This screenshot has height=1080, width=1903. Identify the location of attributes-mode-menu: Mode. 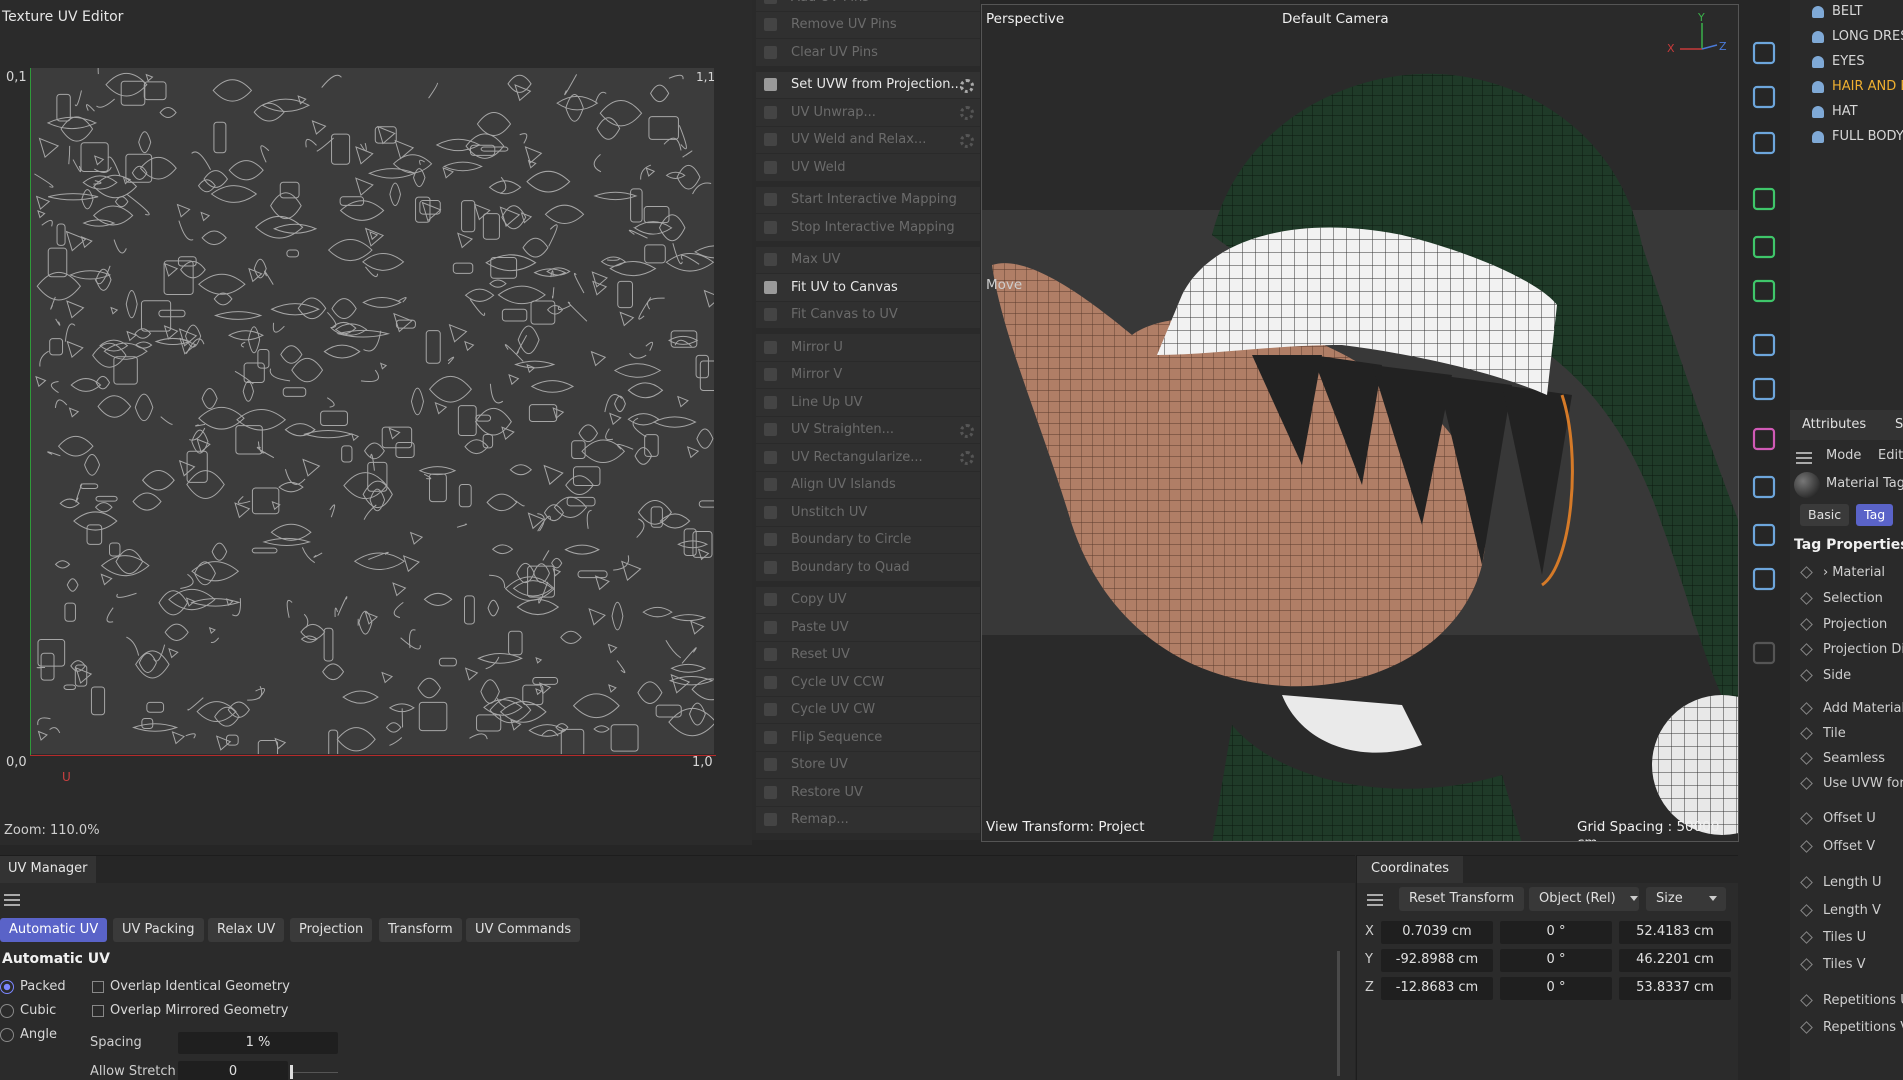
(1843, 455).